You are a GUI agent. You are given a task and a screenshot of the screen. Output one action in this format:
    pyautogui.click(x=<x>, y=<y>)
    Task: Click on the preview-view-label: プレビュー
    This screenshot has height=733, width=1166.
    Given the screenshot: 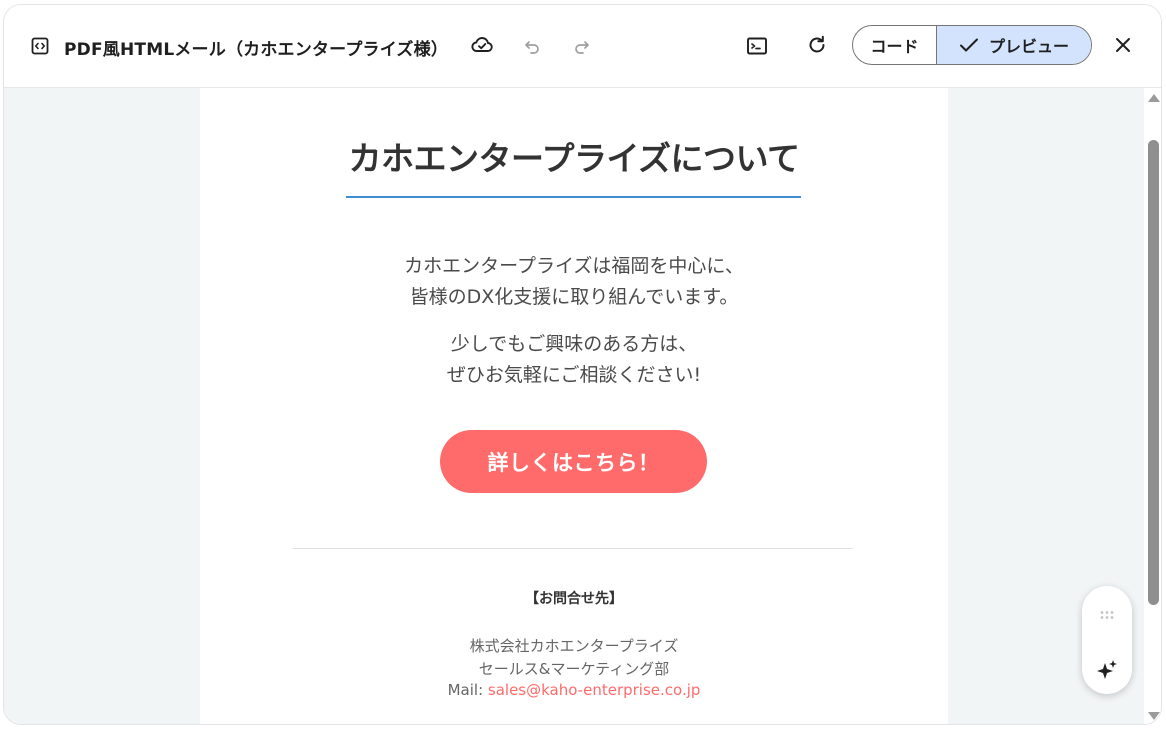 What is the action you would take?
    pyautogui.click(x=1028, y=46)
    